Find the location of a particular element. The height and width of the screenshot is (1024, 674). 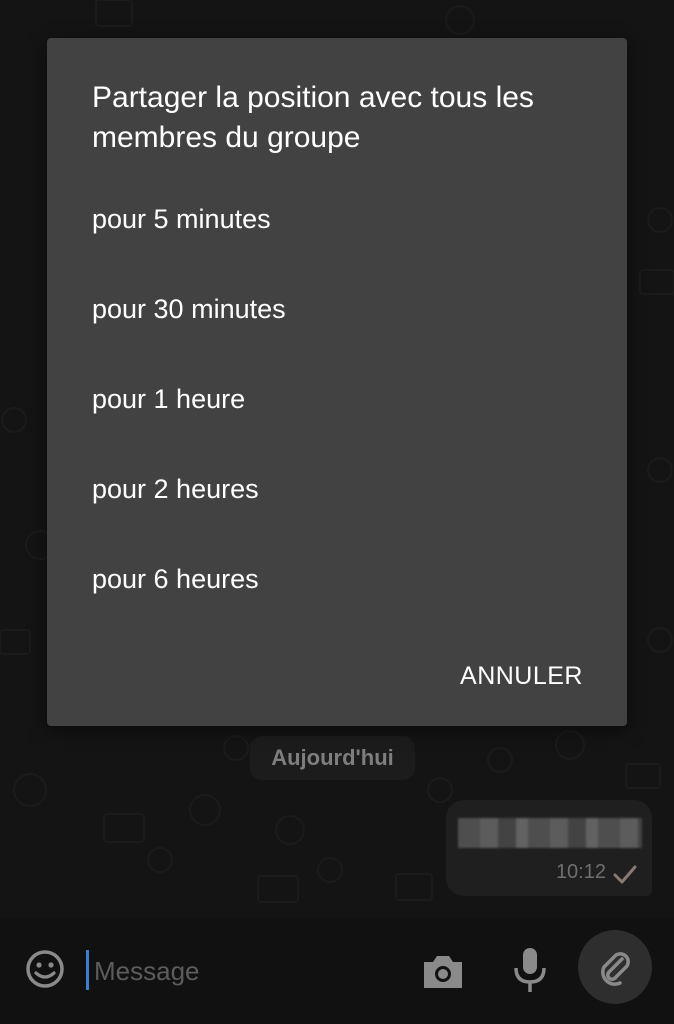

text-cursor is located at coordinates (87, 970).